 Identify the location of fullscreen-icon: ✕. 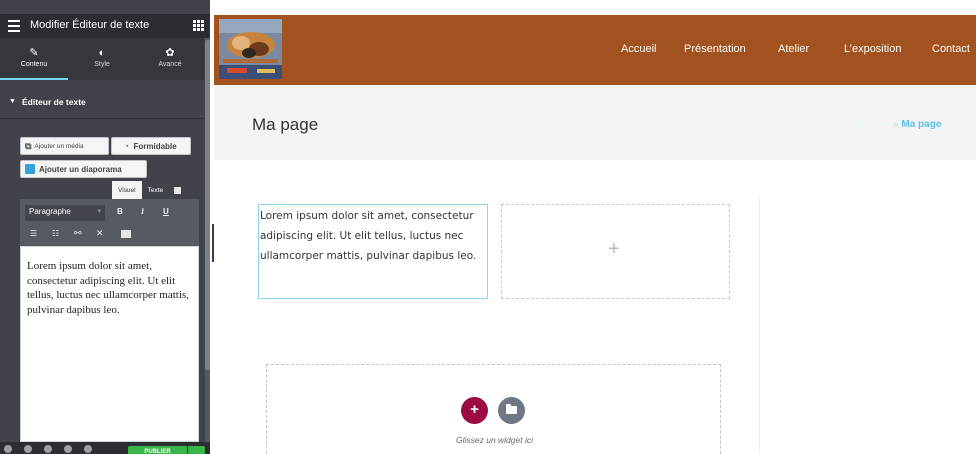
(100, 233).